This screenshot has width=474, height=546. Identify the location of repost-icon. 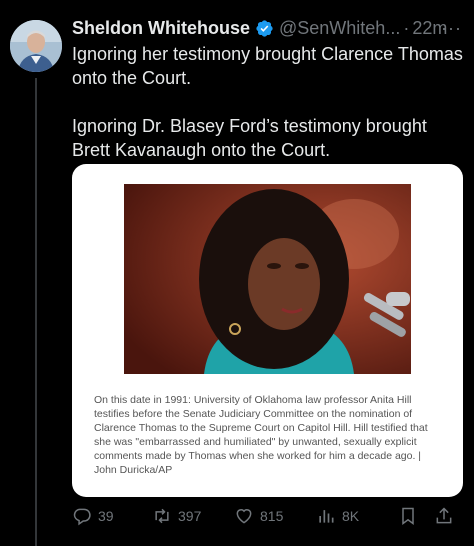
(162, 516).